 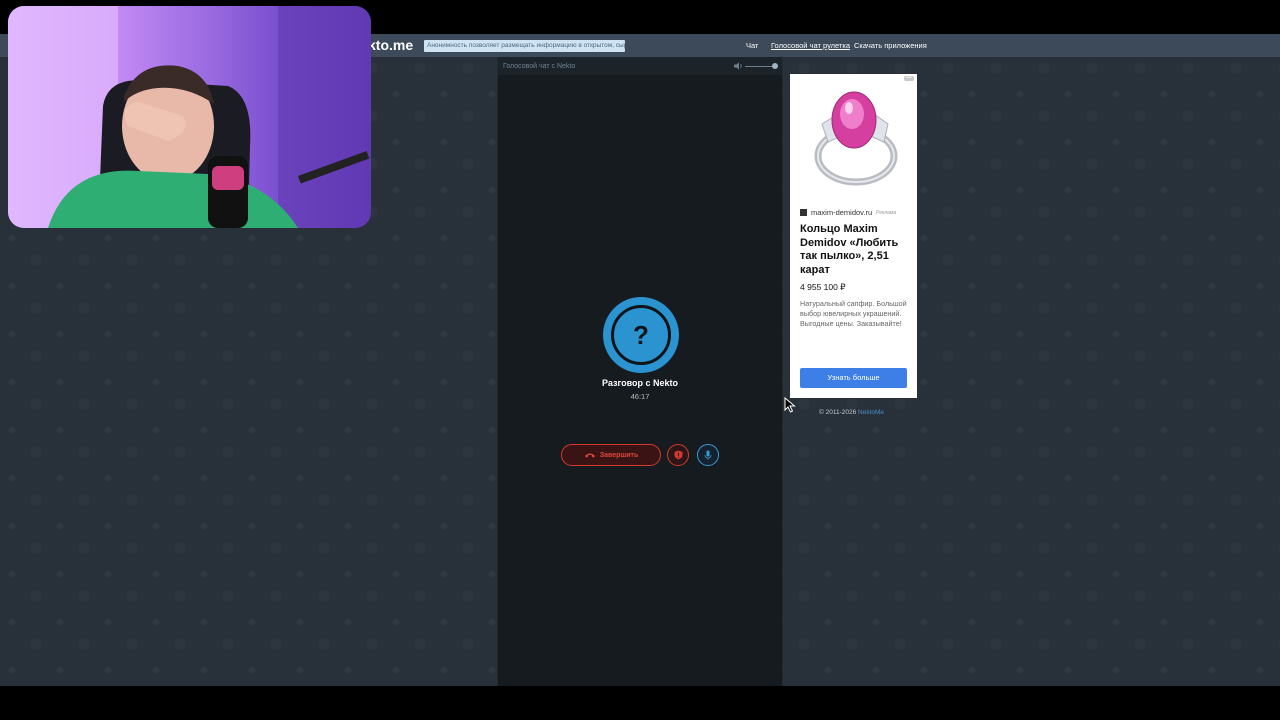 I want to click on microphone-button, so click(x=708, y=455).